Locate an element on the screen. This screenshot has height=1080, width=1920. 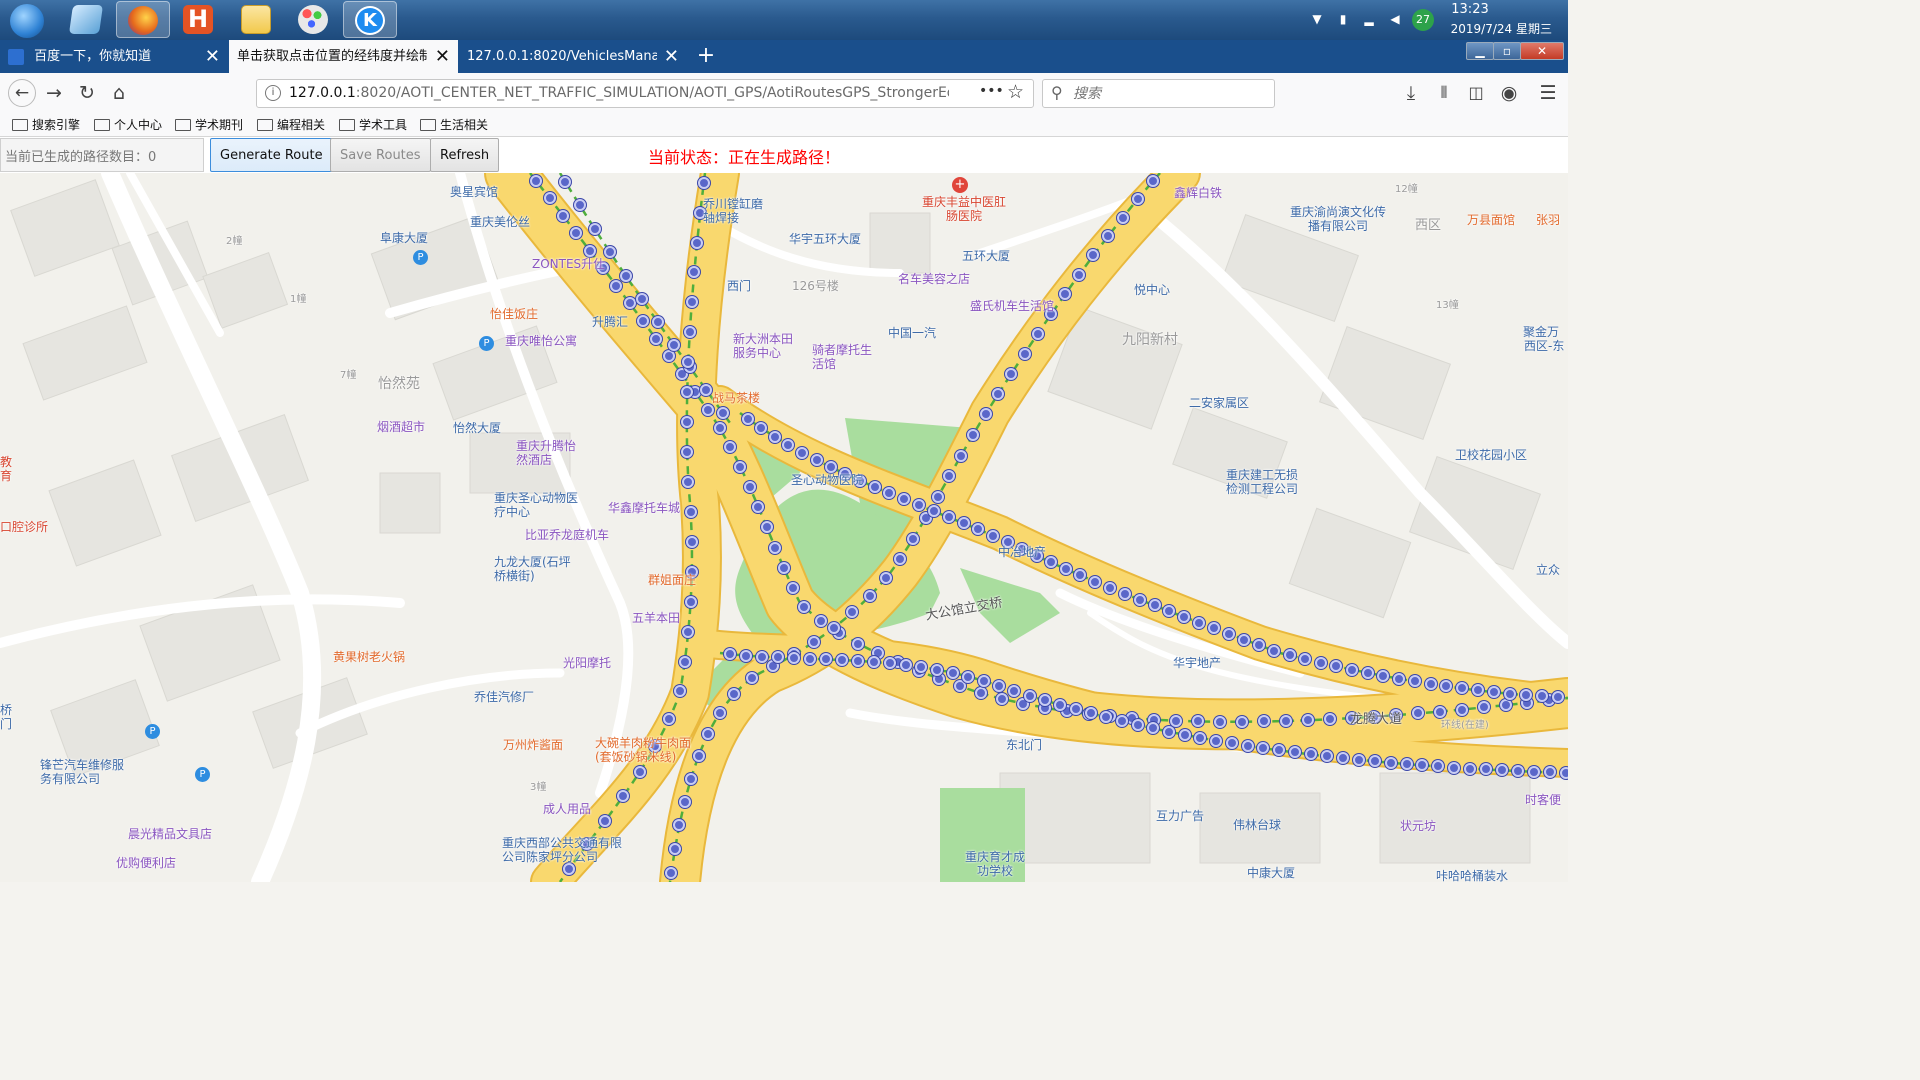
start-button is located at coordinates (29, 19).